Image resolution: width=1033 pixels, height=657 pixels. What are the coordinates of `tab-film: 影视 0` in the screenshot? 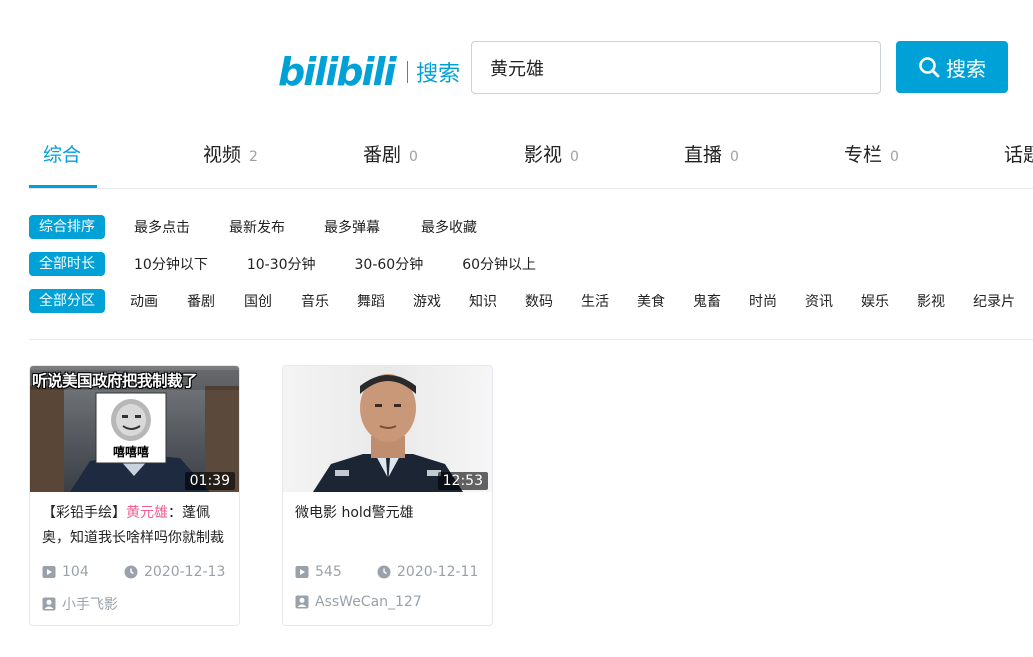 It's located at (551, 155).